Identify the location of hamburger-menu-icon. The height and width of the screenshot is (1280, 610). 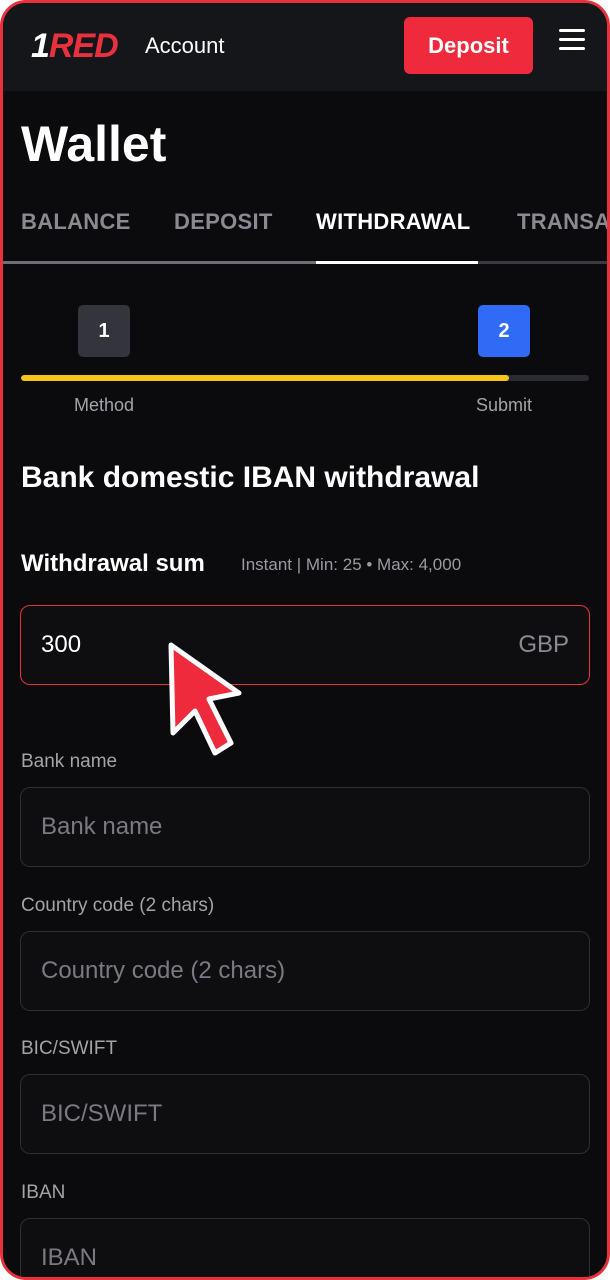
(572, 40).